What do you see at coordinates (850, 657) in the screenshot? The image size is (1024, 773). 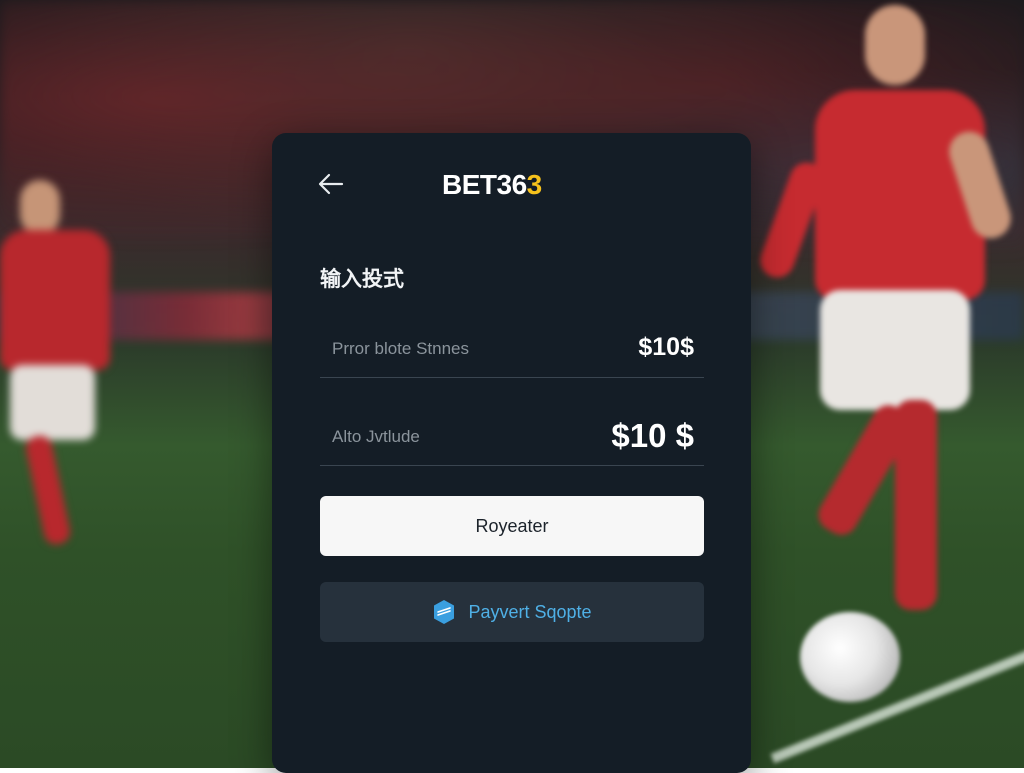 I see `football` at bounding box center [850, 657].